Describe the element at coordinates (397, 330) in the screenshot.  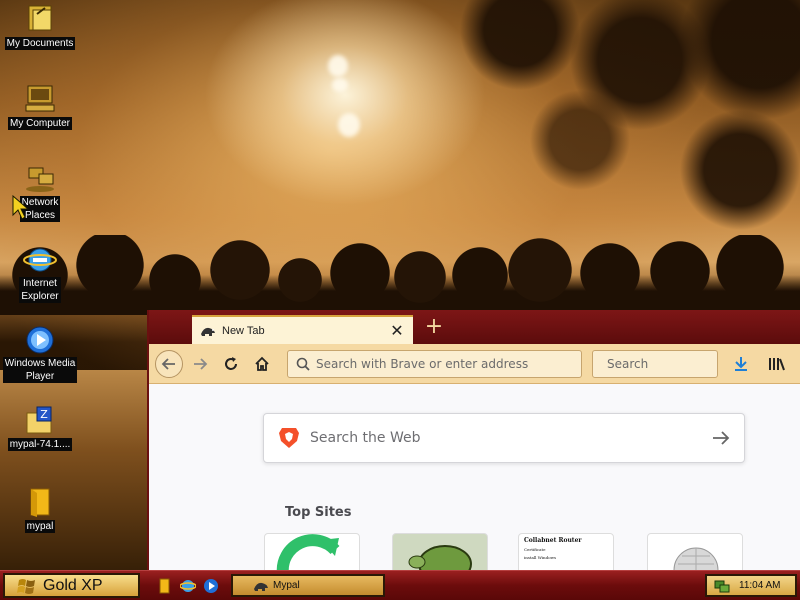
I see `close-tab-icon: ✕` at that location.